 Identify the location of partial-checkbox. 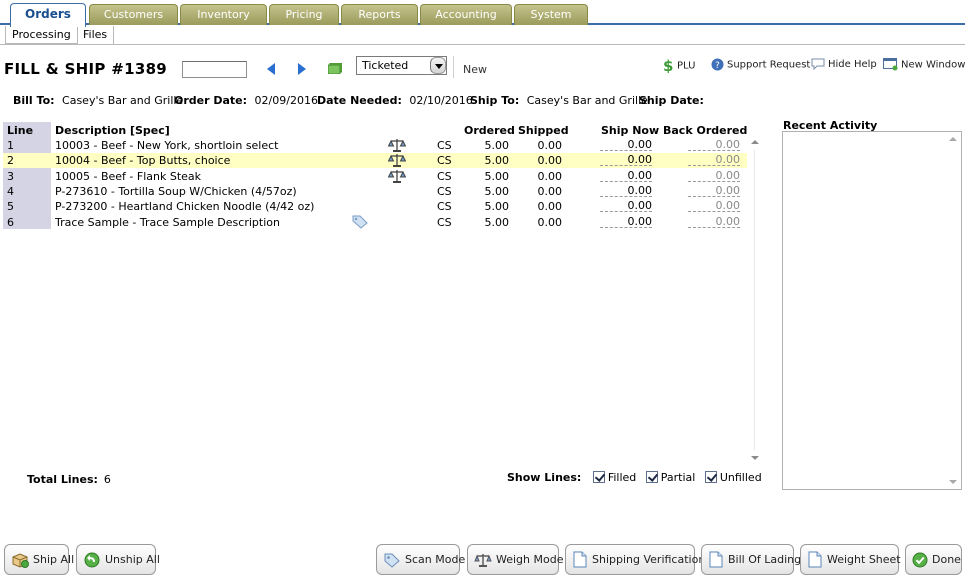
(651, 477).